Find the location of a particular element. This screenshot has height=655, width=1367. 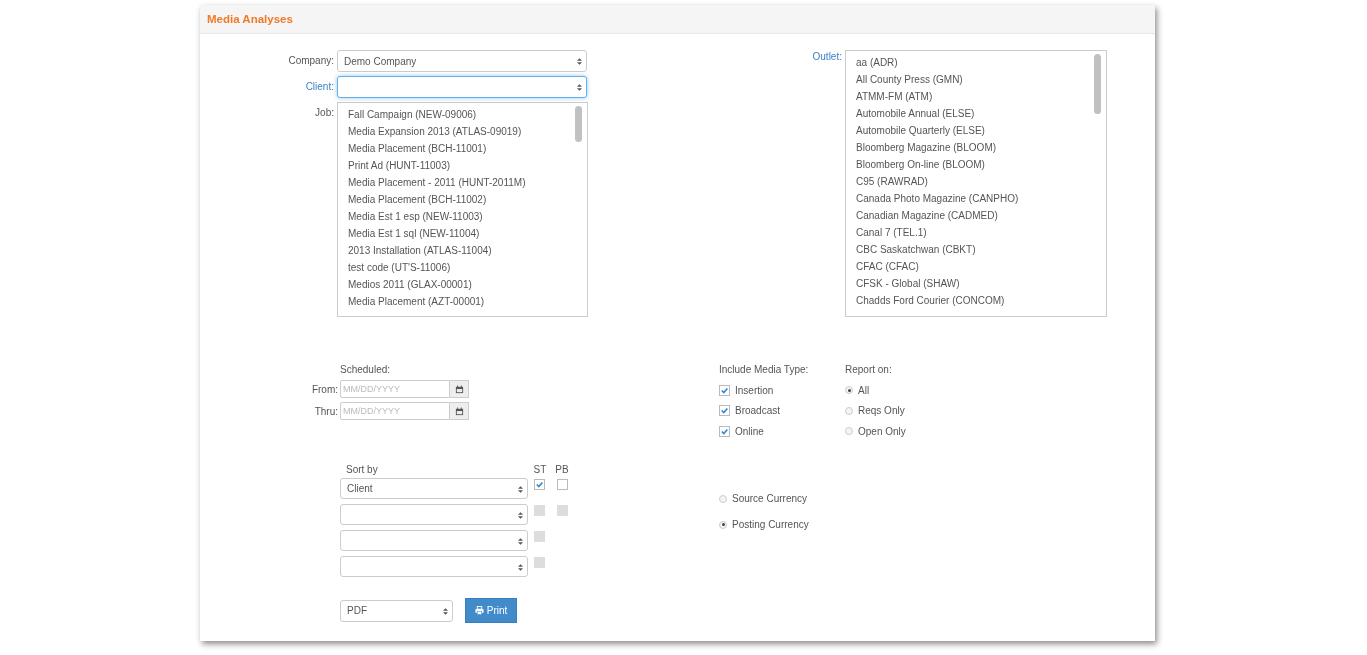

option-label: All is located at coordinates (864, 390).